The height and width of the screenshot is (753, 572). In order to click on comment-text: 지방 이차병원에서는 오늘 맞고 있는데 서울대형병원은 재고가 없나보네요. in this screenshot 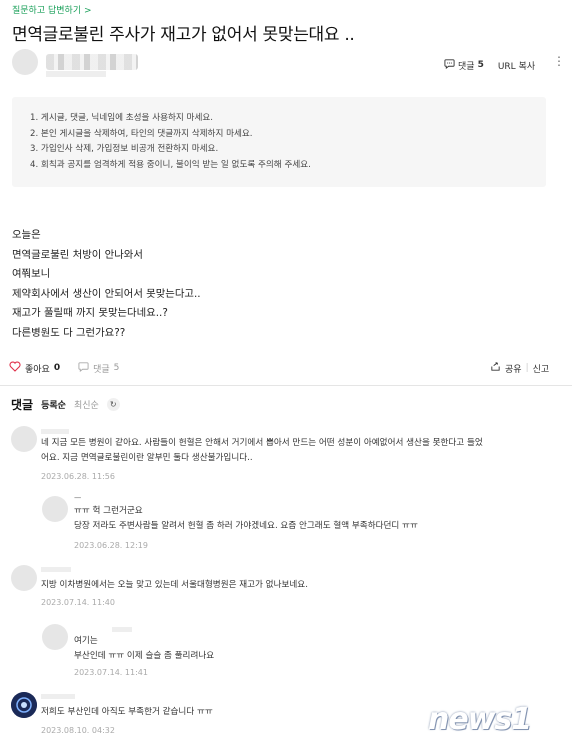, I will do `click(301, 585)`.